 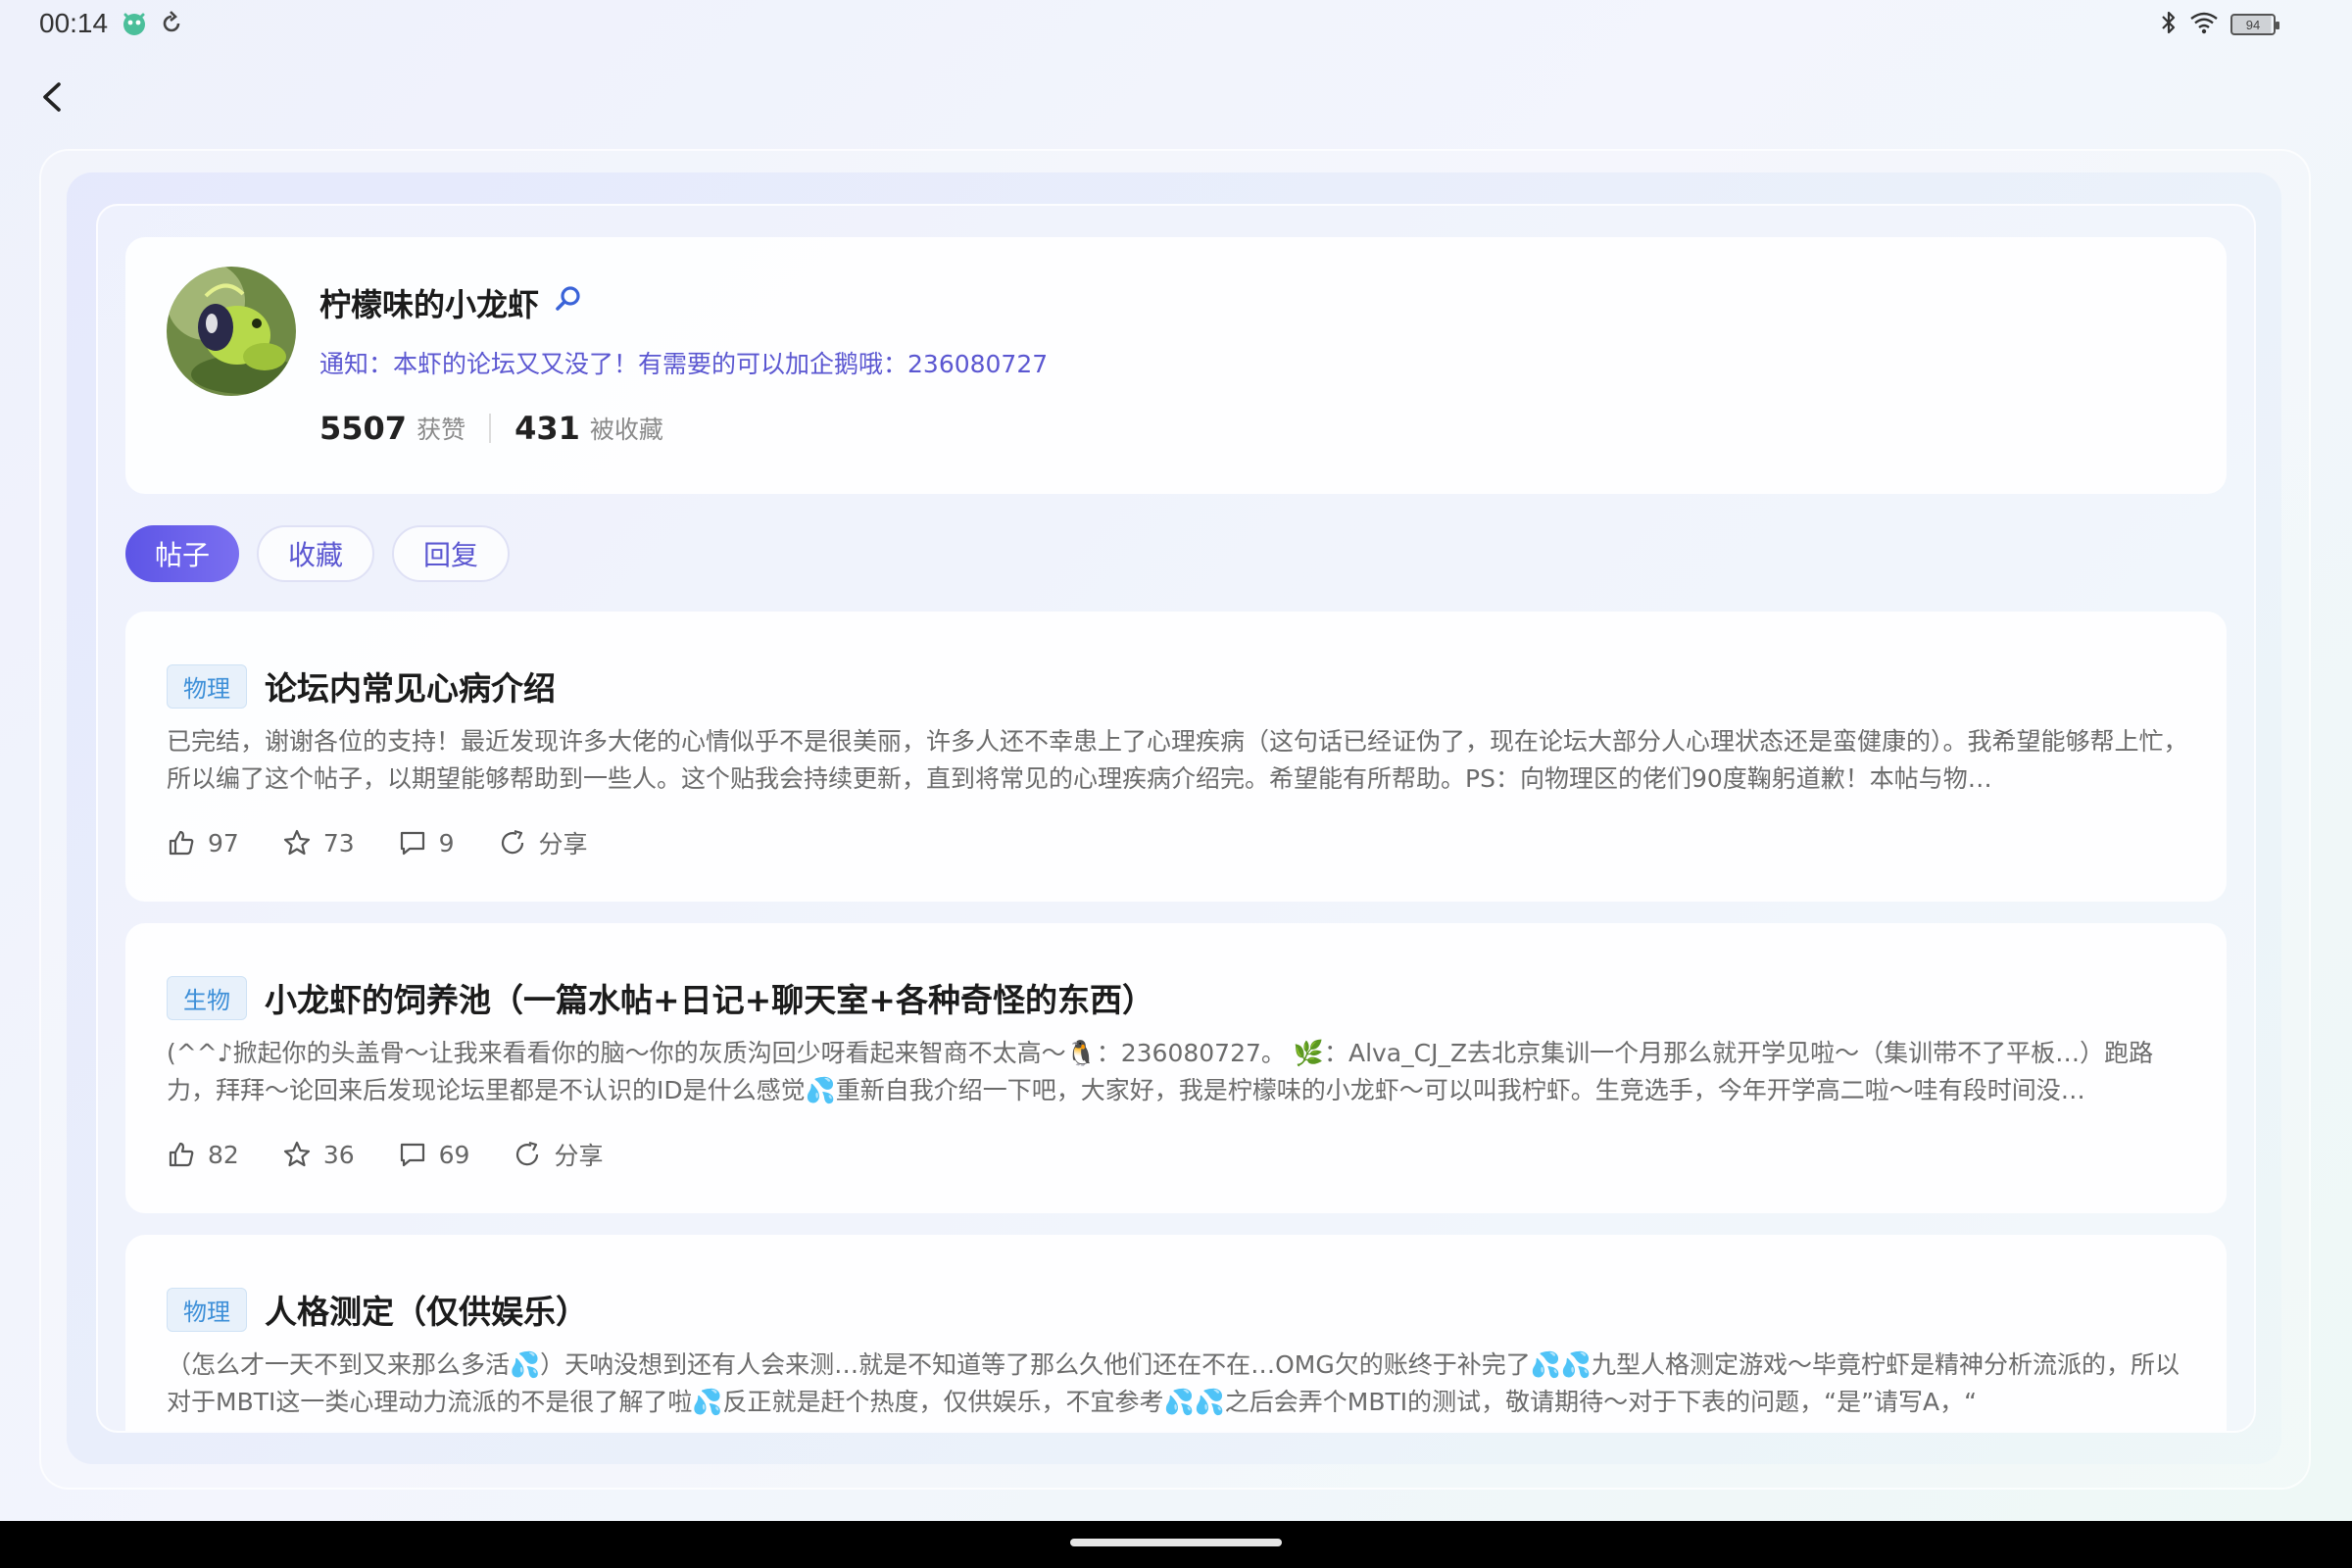 What do you see at coordinates (207, 997) in the screenshot?
I see `post-category-tag: 生物` at bounding box center [207, 997].